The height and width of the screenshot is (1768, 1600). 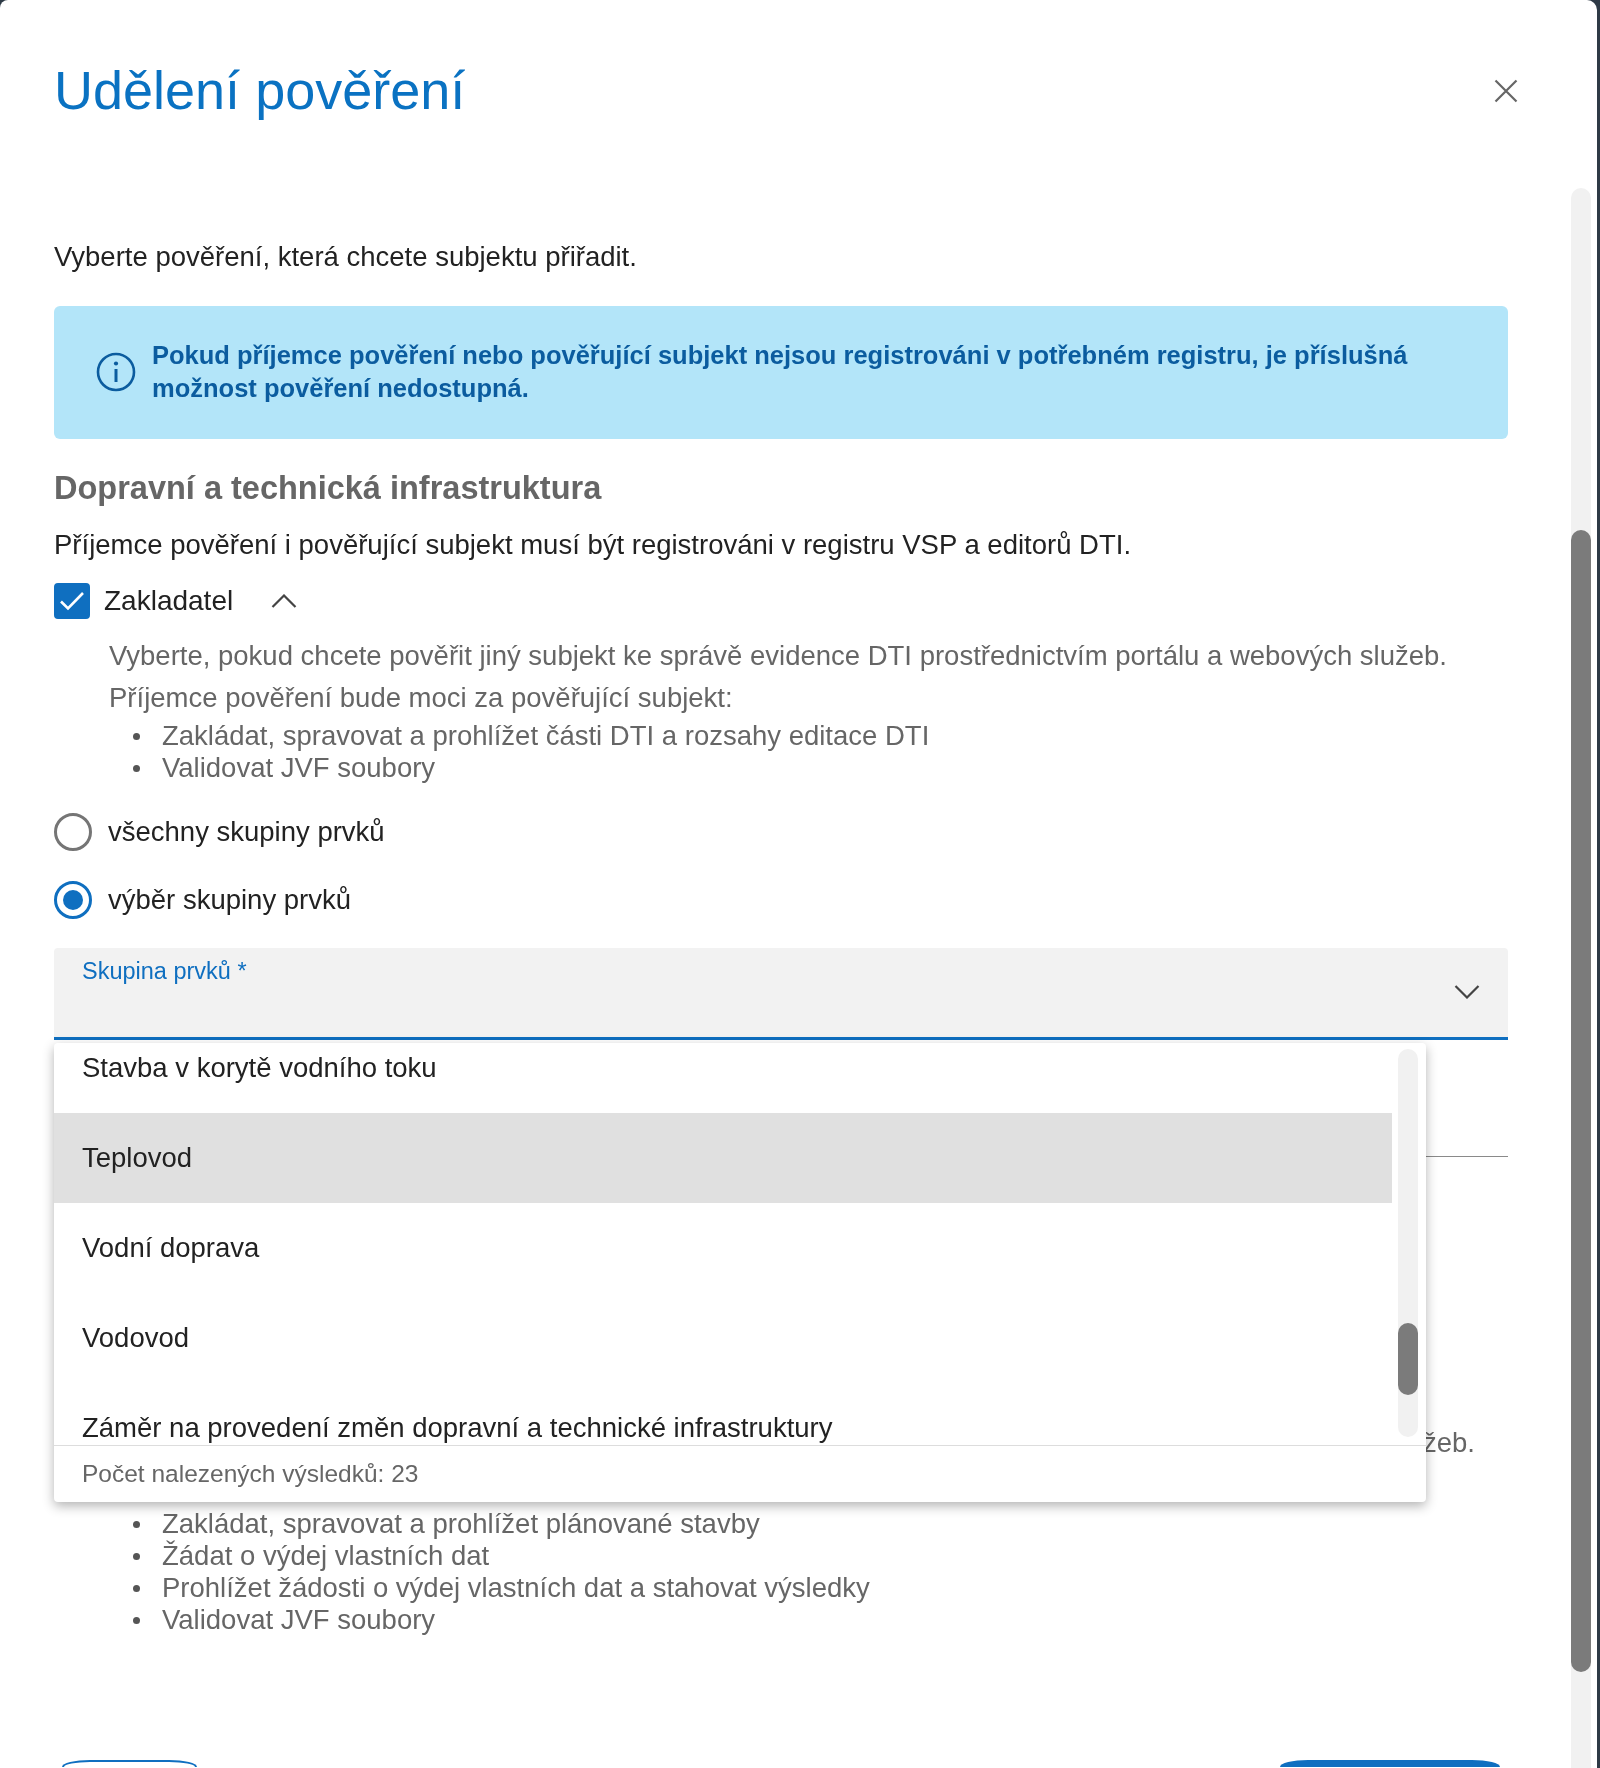 What do you see at coordinates (346, 257) in the screenshot?
I see `intro-text: Vyberte pověření, která chcete subjektu přiřadit.` at bounding box center [346, 257].